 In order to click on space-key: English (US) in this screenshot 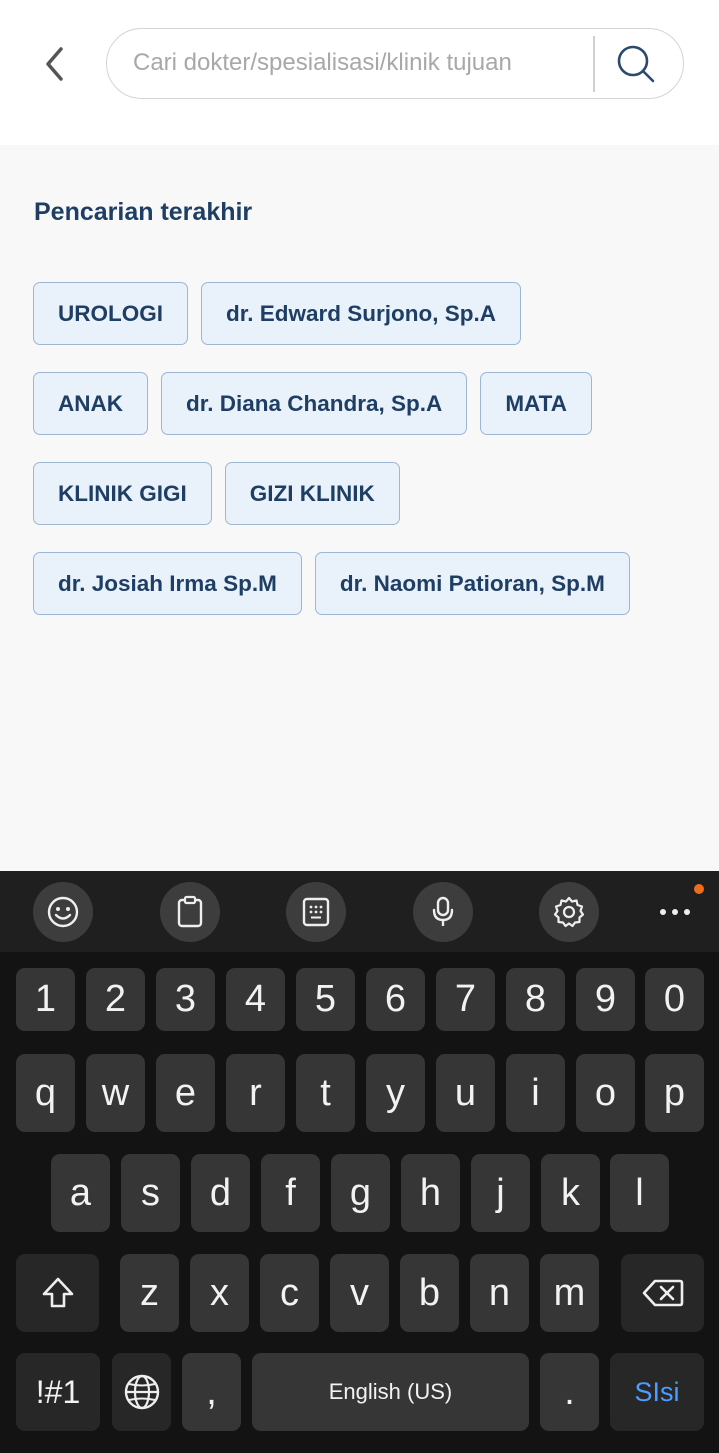, I will do `click(390, 1392)`.